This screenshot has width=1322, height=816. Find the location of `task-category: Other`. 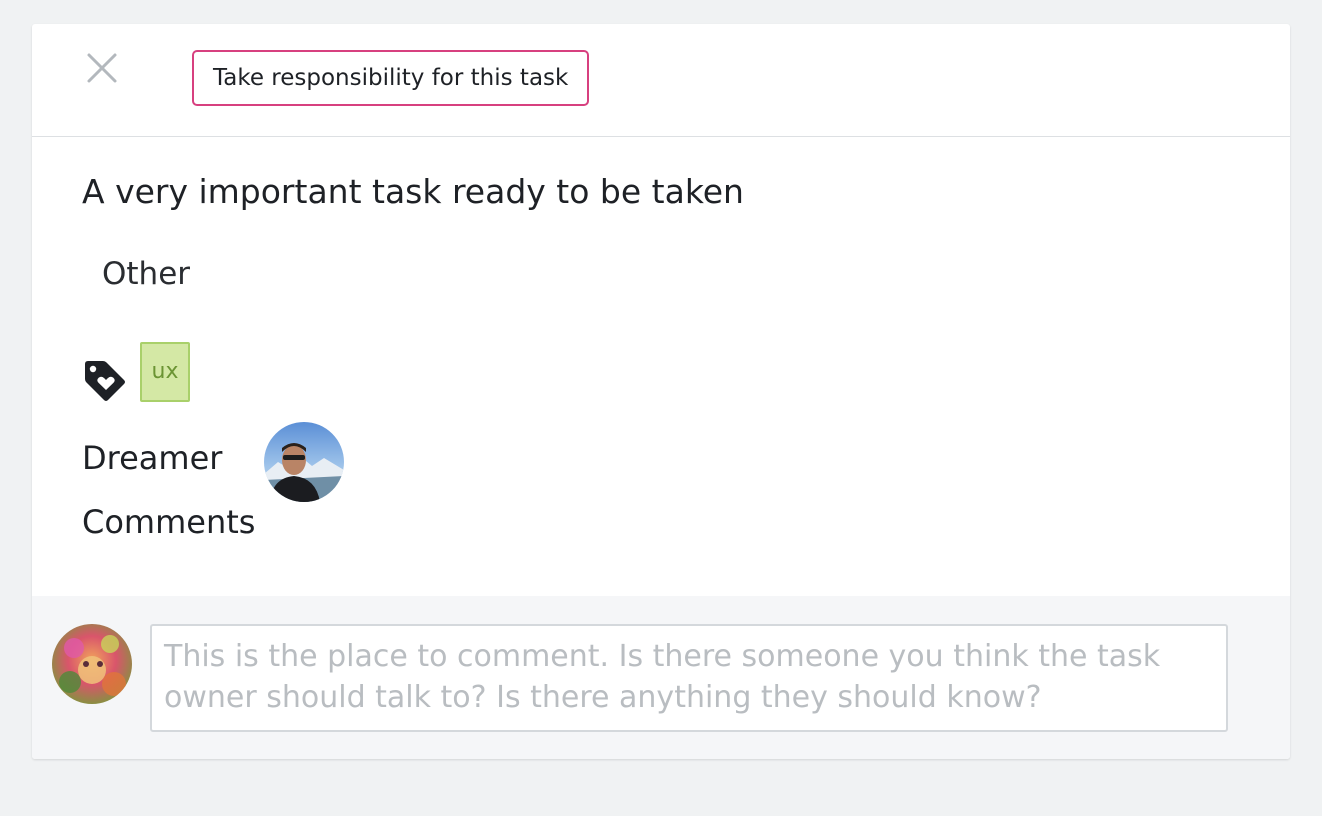

task-category: Other is located at coordinates (146, 274).